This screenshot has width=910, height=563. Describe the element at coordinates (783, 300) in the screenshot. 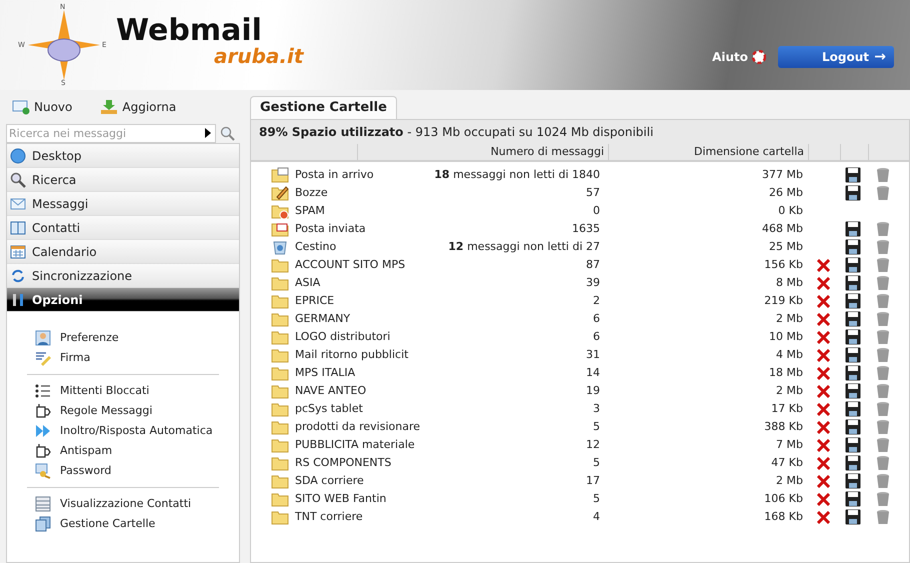

I see `folder-size: 219 Kb` at that location.